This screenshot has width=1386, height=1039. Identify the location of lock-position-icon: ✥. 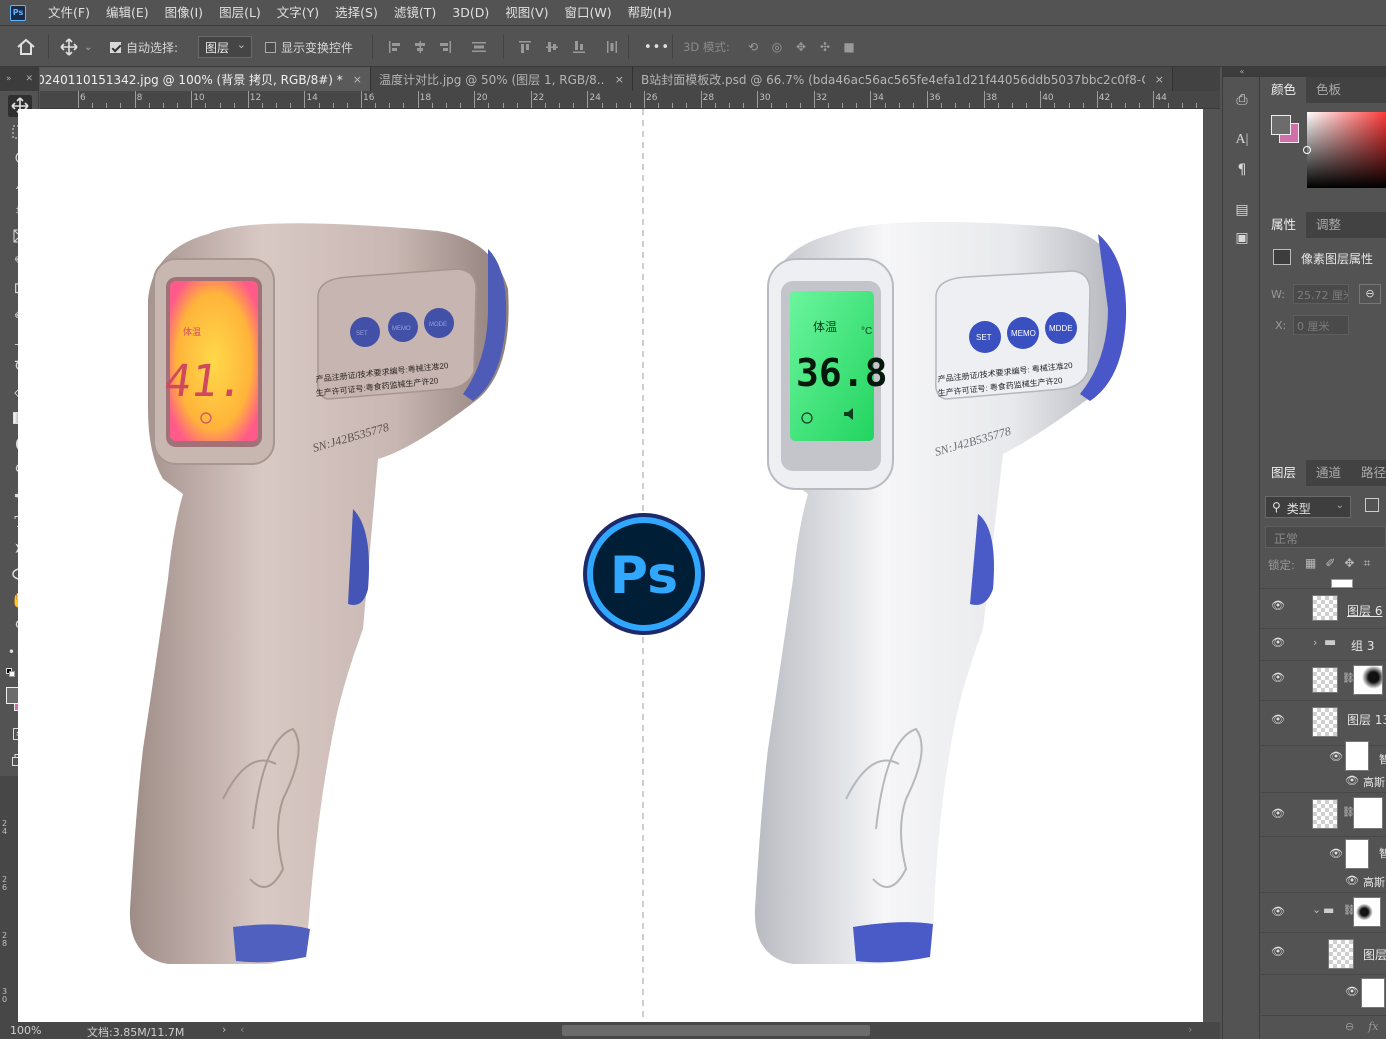
(1349, 563).